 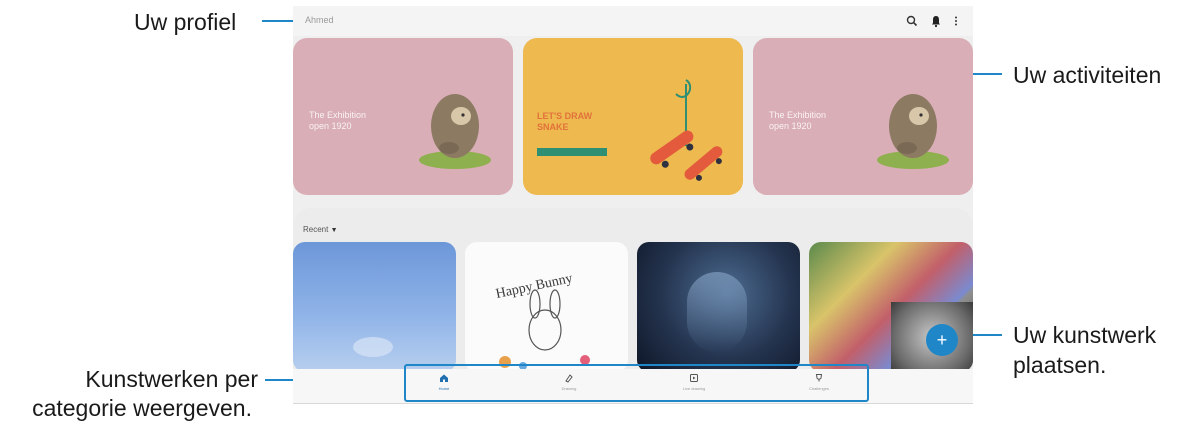 I want to click on search-icon, so click(x=912, y=21).